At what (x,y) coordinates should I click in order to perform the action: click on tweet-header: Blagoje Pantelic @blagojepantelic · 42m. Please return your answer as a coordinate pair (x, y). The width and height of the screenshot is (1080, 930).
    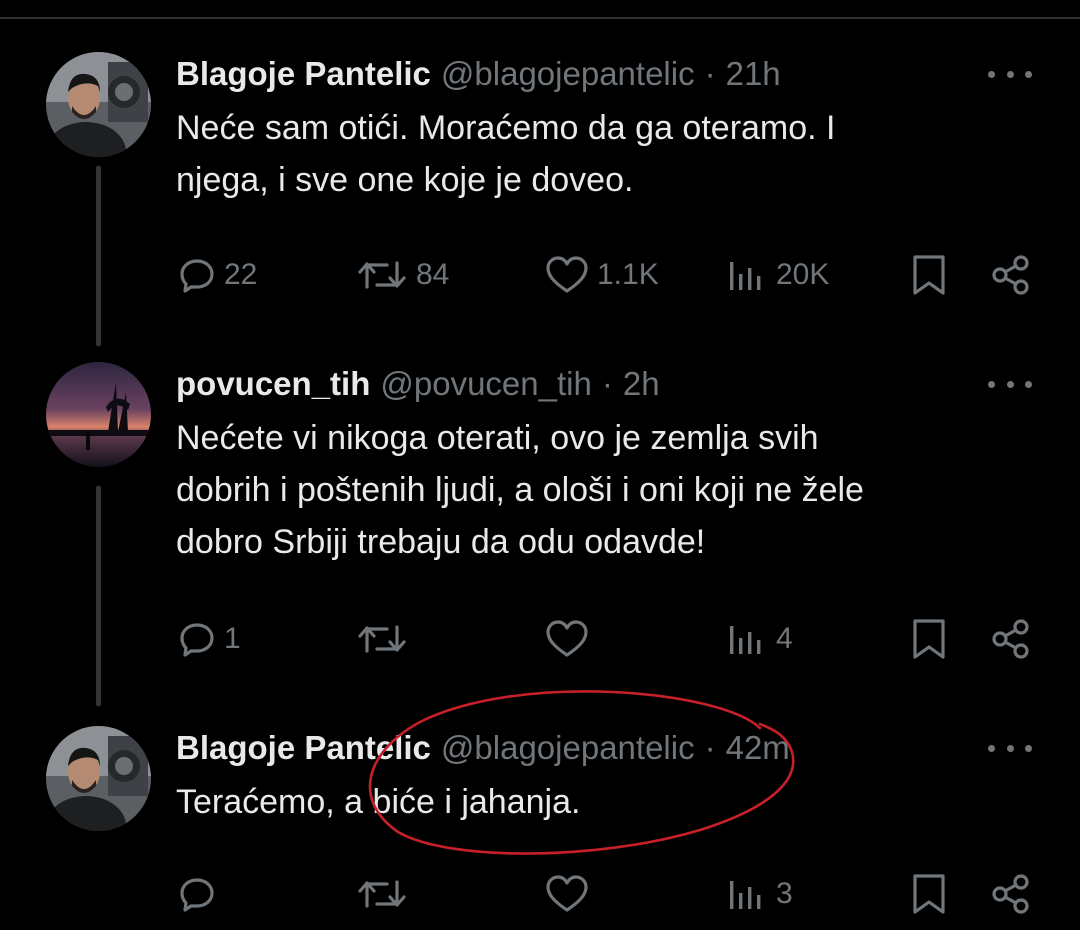
    Looking at the image, I should click on (483, 748).